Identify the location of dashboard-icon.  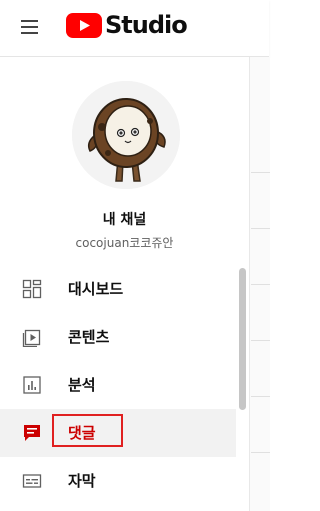
(32, 289).